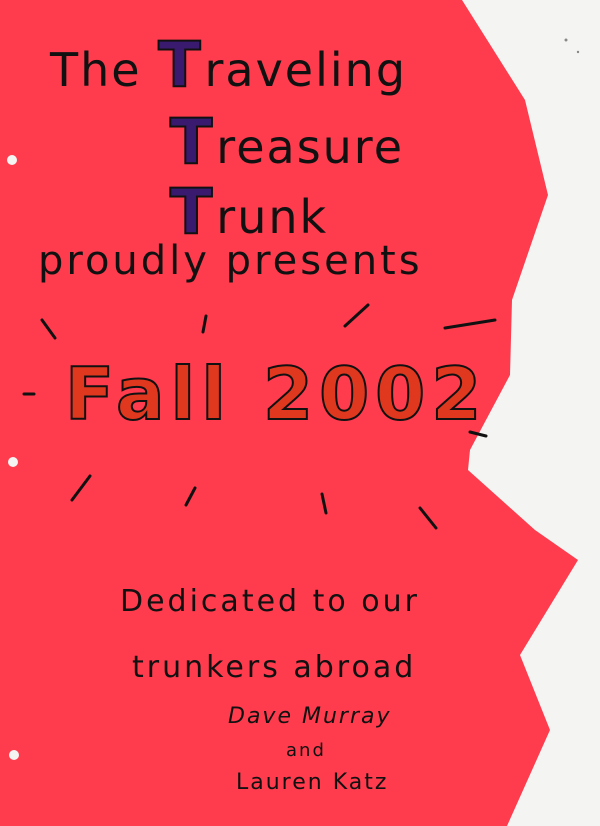  What do you see at coordinates (310, 147) in the screenshot?
I see `title-word-rest: reasure` at bounding box center [310, 147].